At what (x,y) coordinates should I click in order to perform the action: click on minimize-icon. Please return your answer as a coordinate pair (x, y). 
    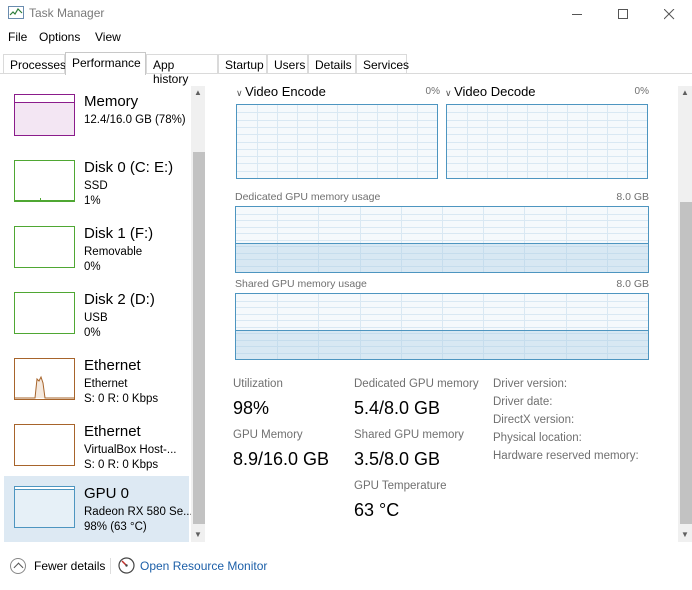
    Looking at the image, I should click on (577, 14).